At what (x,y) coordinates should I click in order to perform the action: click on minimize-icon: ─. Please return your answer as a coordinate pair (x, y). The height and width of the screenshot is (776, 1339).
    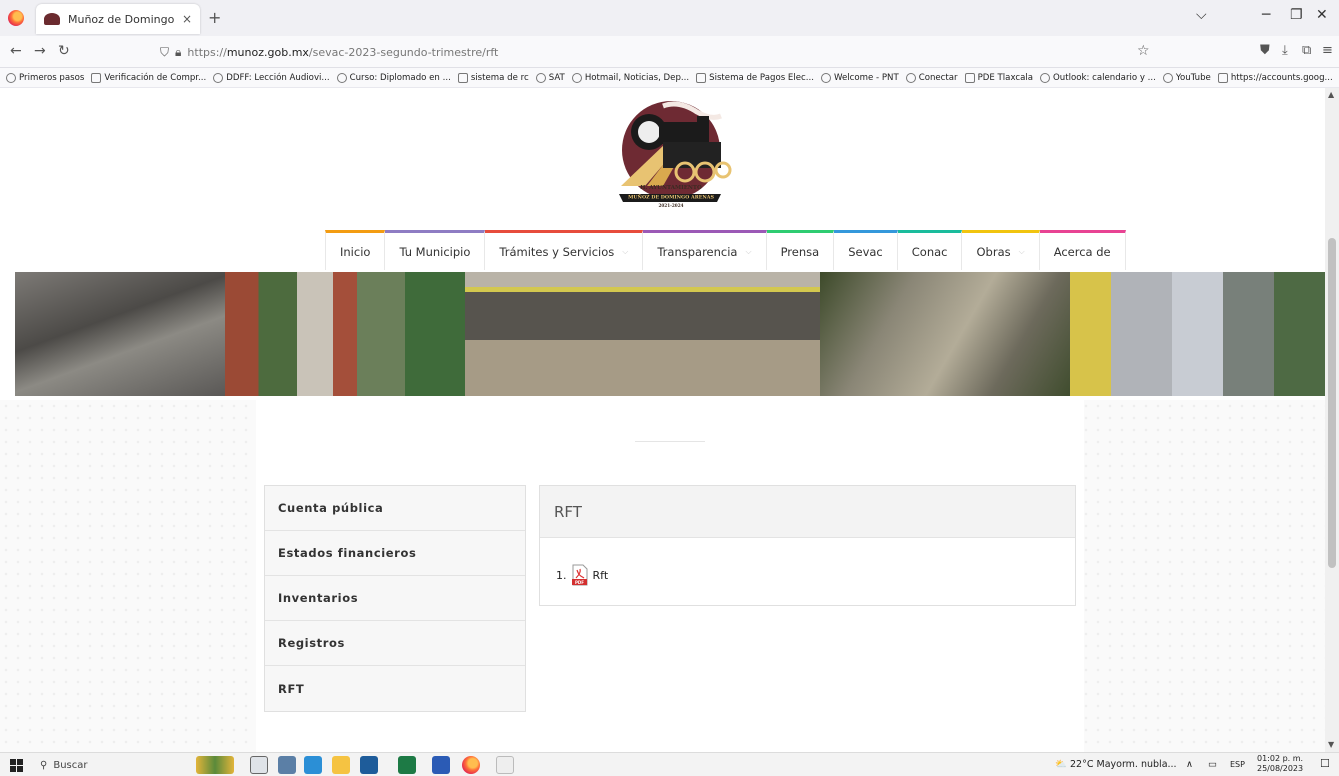
    Looking at the image, I should click on (1266, 15).